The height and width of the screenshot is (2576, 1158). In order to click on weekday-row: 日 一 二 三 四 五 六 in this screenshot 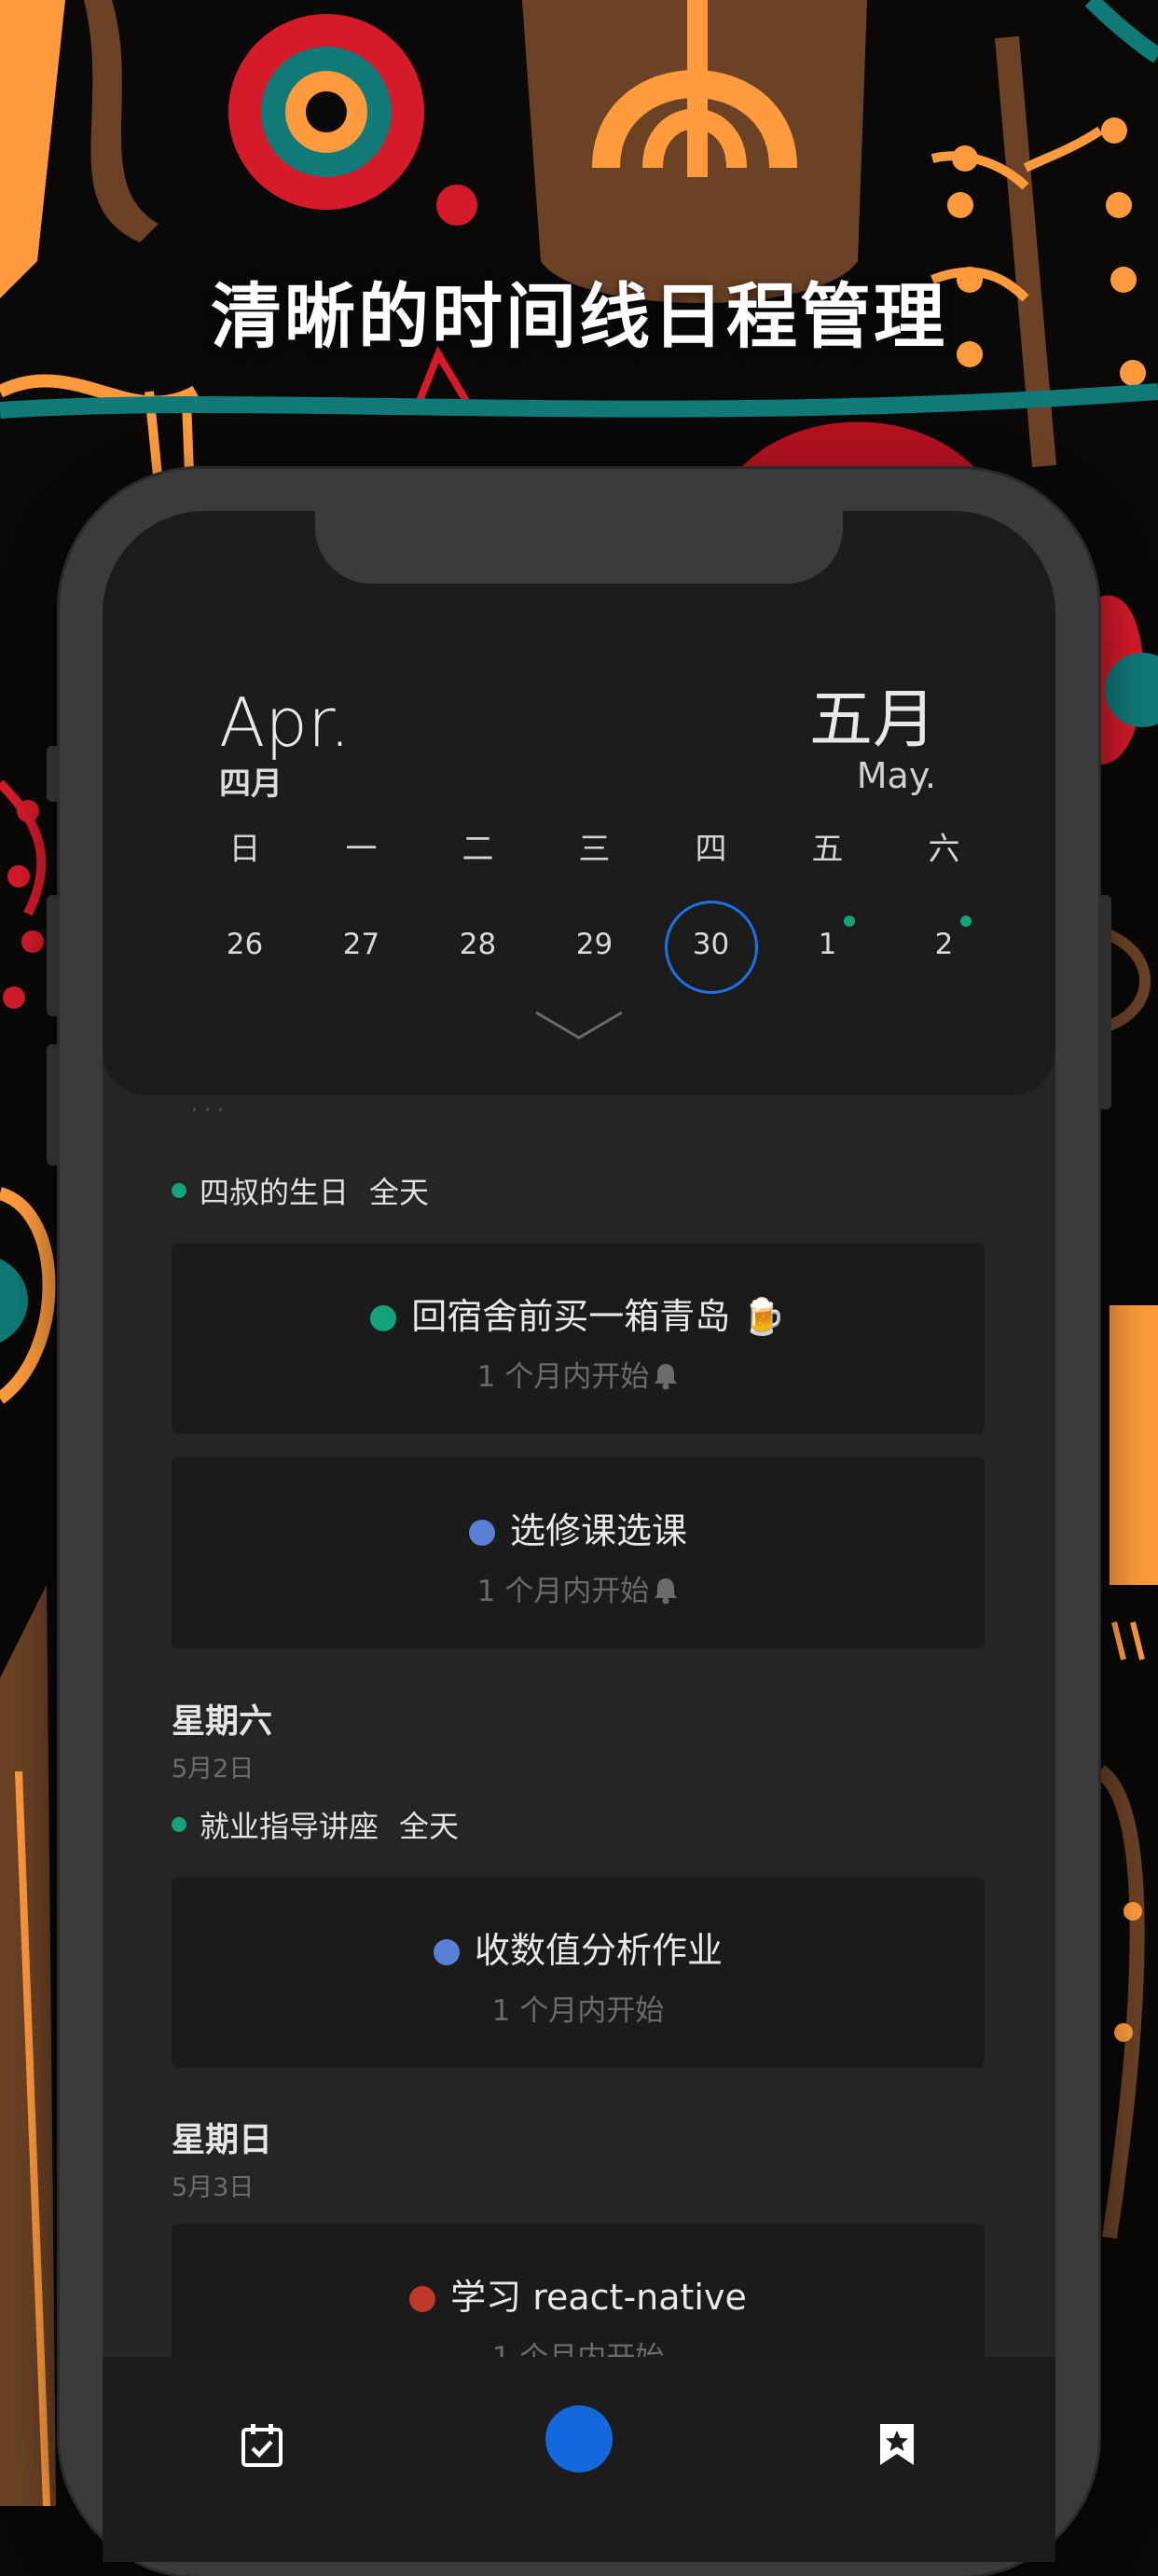, I will do `click(594, 846)`.